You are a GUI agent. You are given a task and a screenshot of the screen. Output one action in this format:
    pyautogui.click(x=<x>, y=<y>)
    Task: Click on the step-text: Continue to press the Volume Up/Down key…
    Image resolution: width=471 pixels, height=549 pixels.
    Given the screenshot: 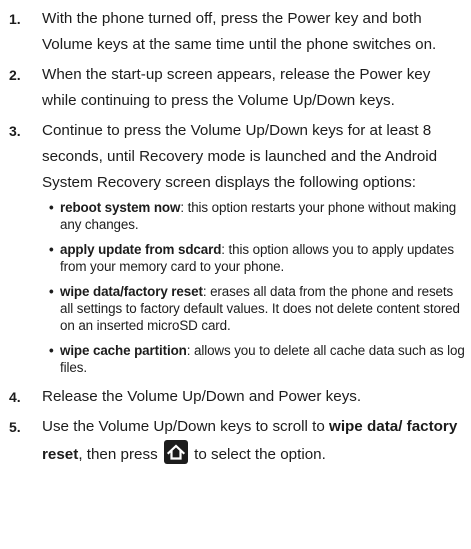 What is the action you would take?
    pyautogui.click(x=240, y=156)
    